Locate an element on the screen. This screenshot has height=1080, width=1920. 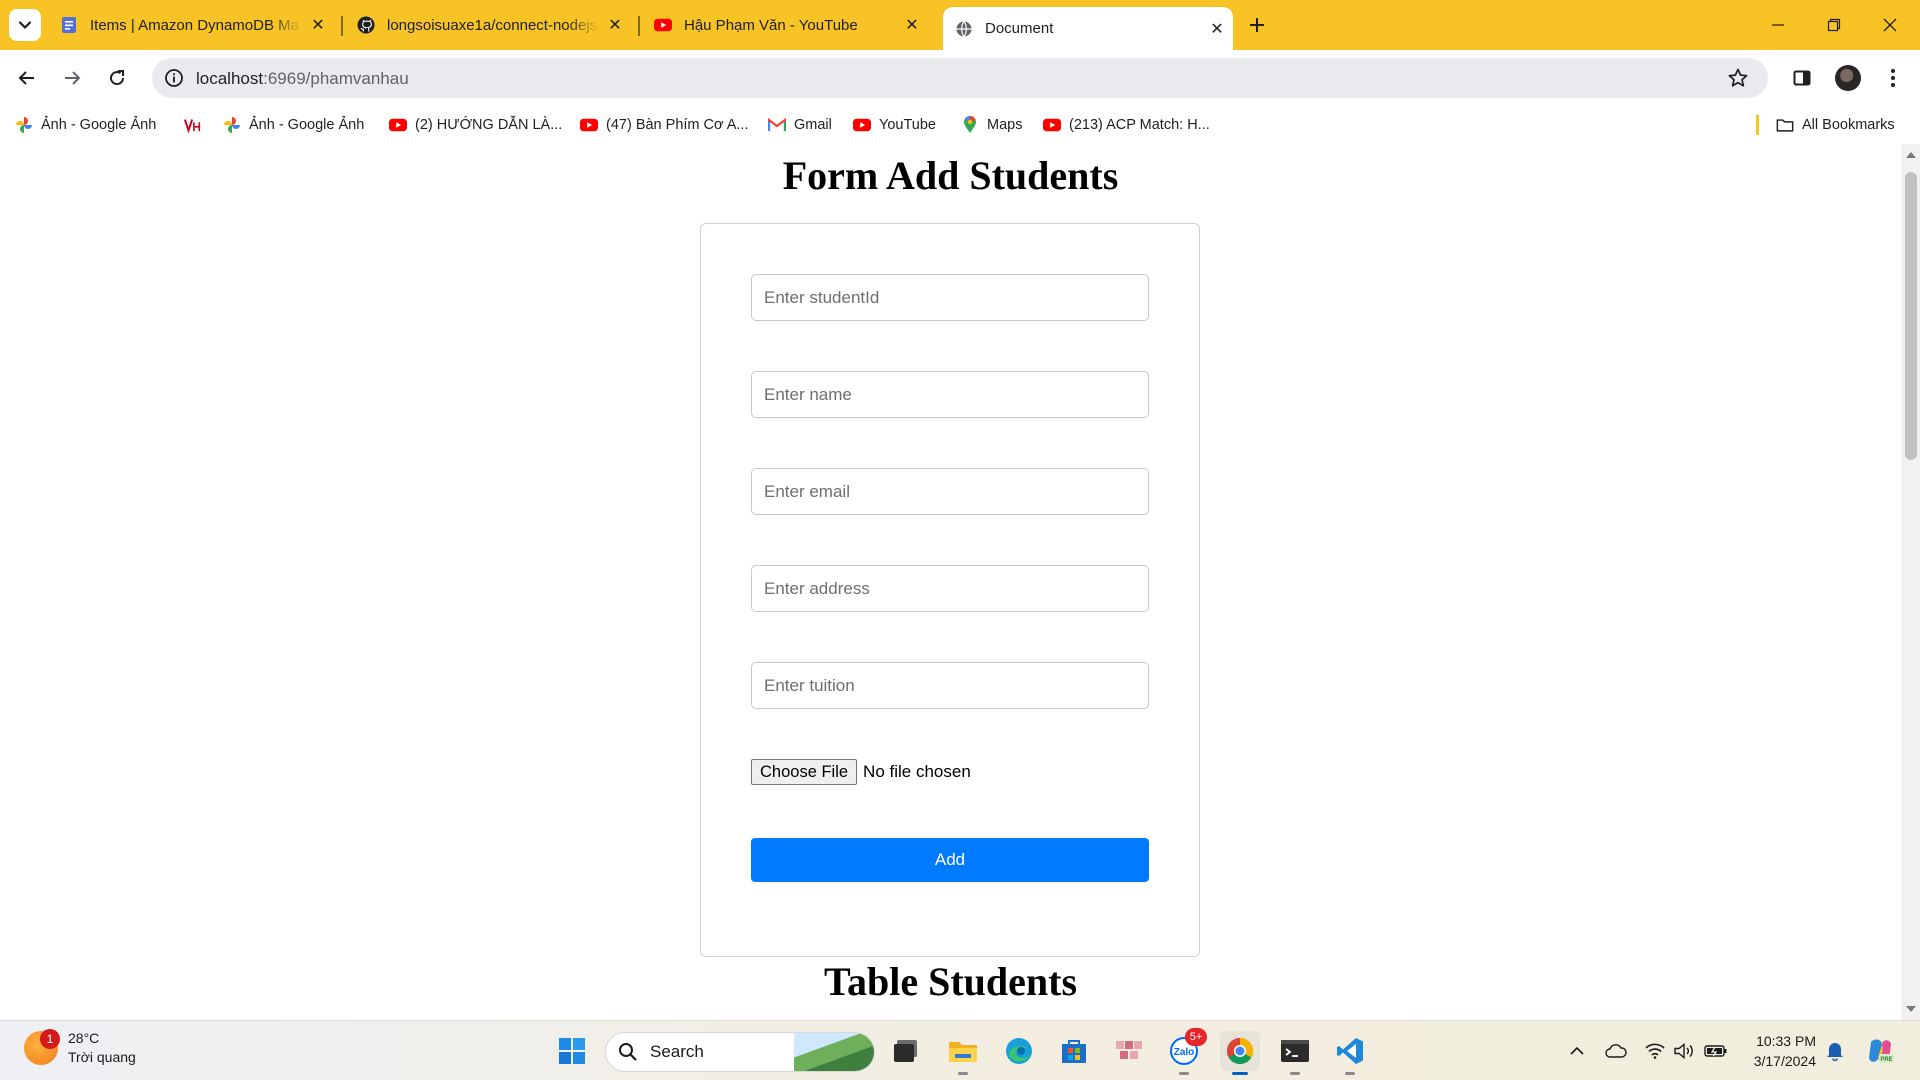
tab-document: Document ✕ is located at coordinates (1088, 28).